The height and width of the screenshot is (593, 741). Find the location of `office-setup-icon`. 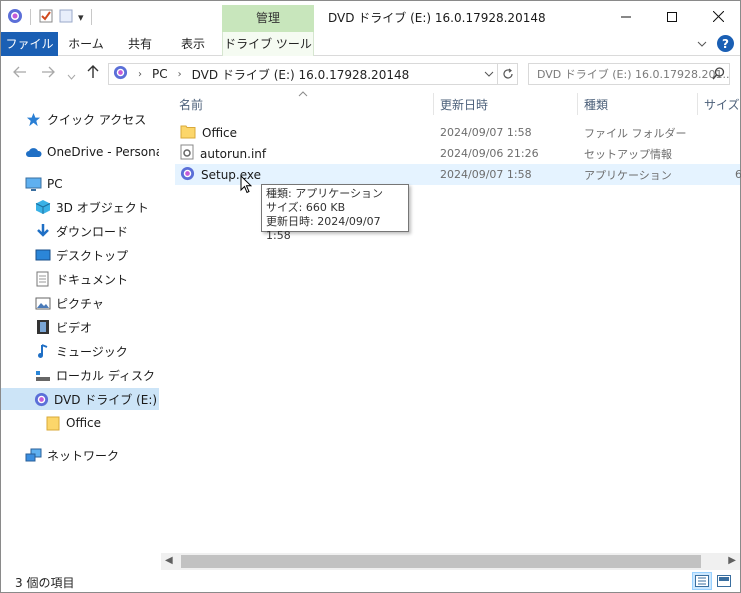

office-setup-icon is located at coordinates (187, 175).